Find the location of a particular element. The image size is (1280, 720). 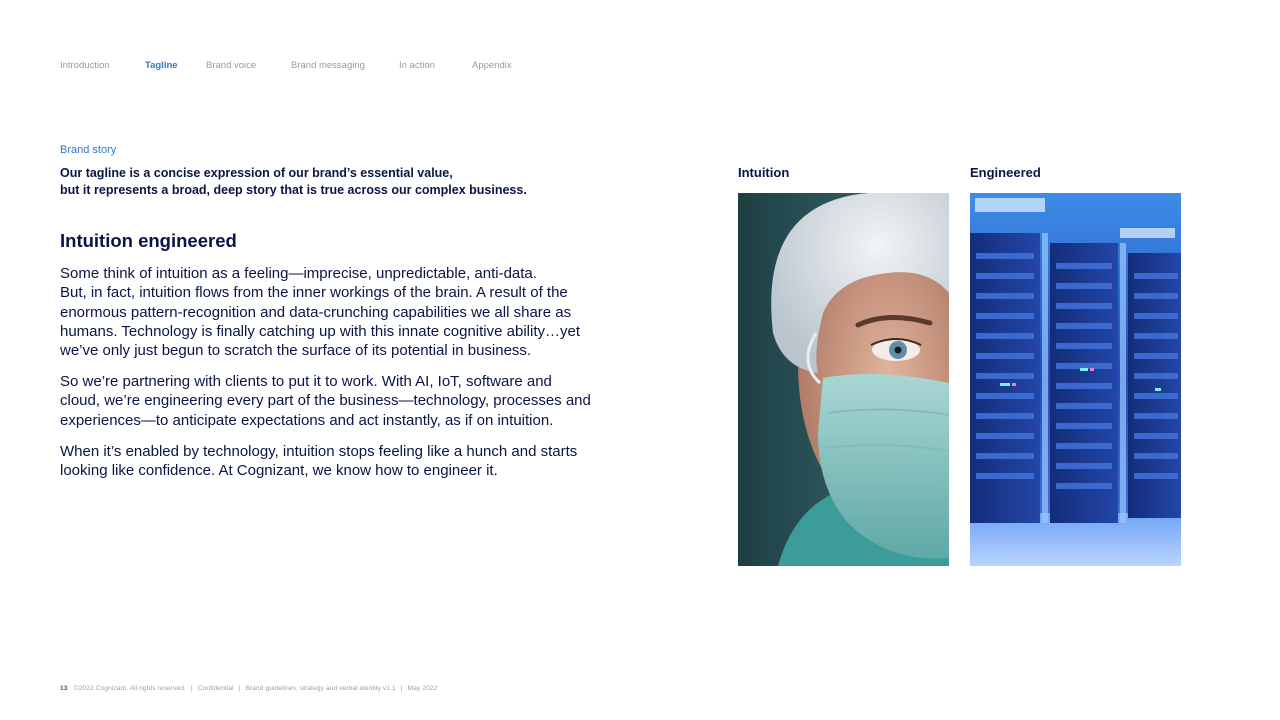

nav-item-appendix: Appendix is located at coordinates (492, 65).